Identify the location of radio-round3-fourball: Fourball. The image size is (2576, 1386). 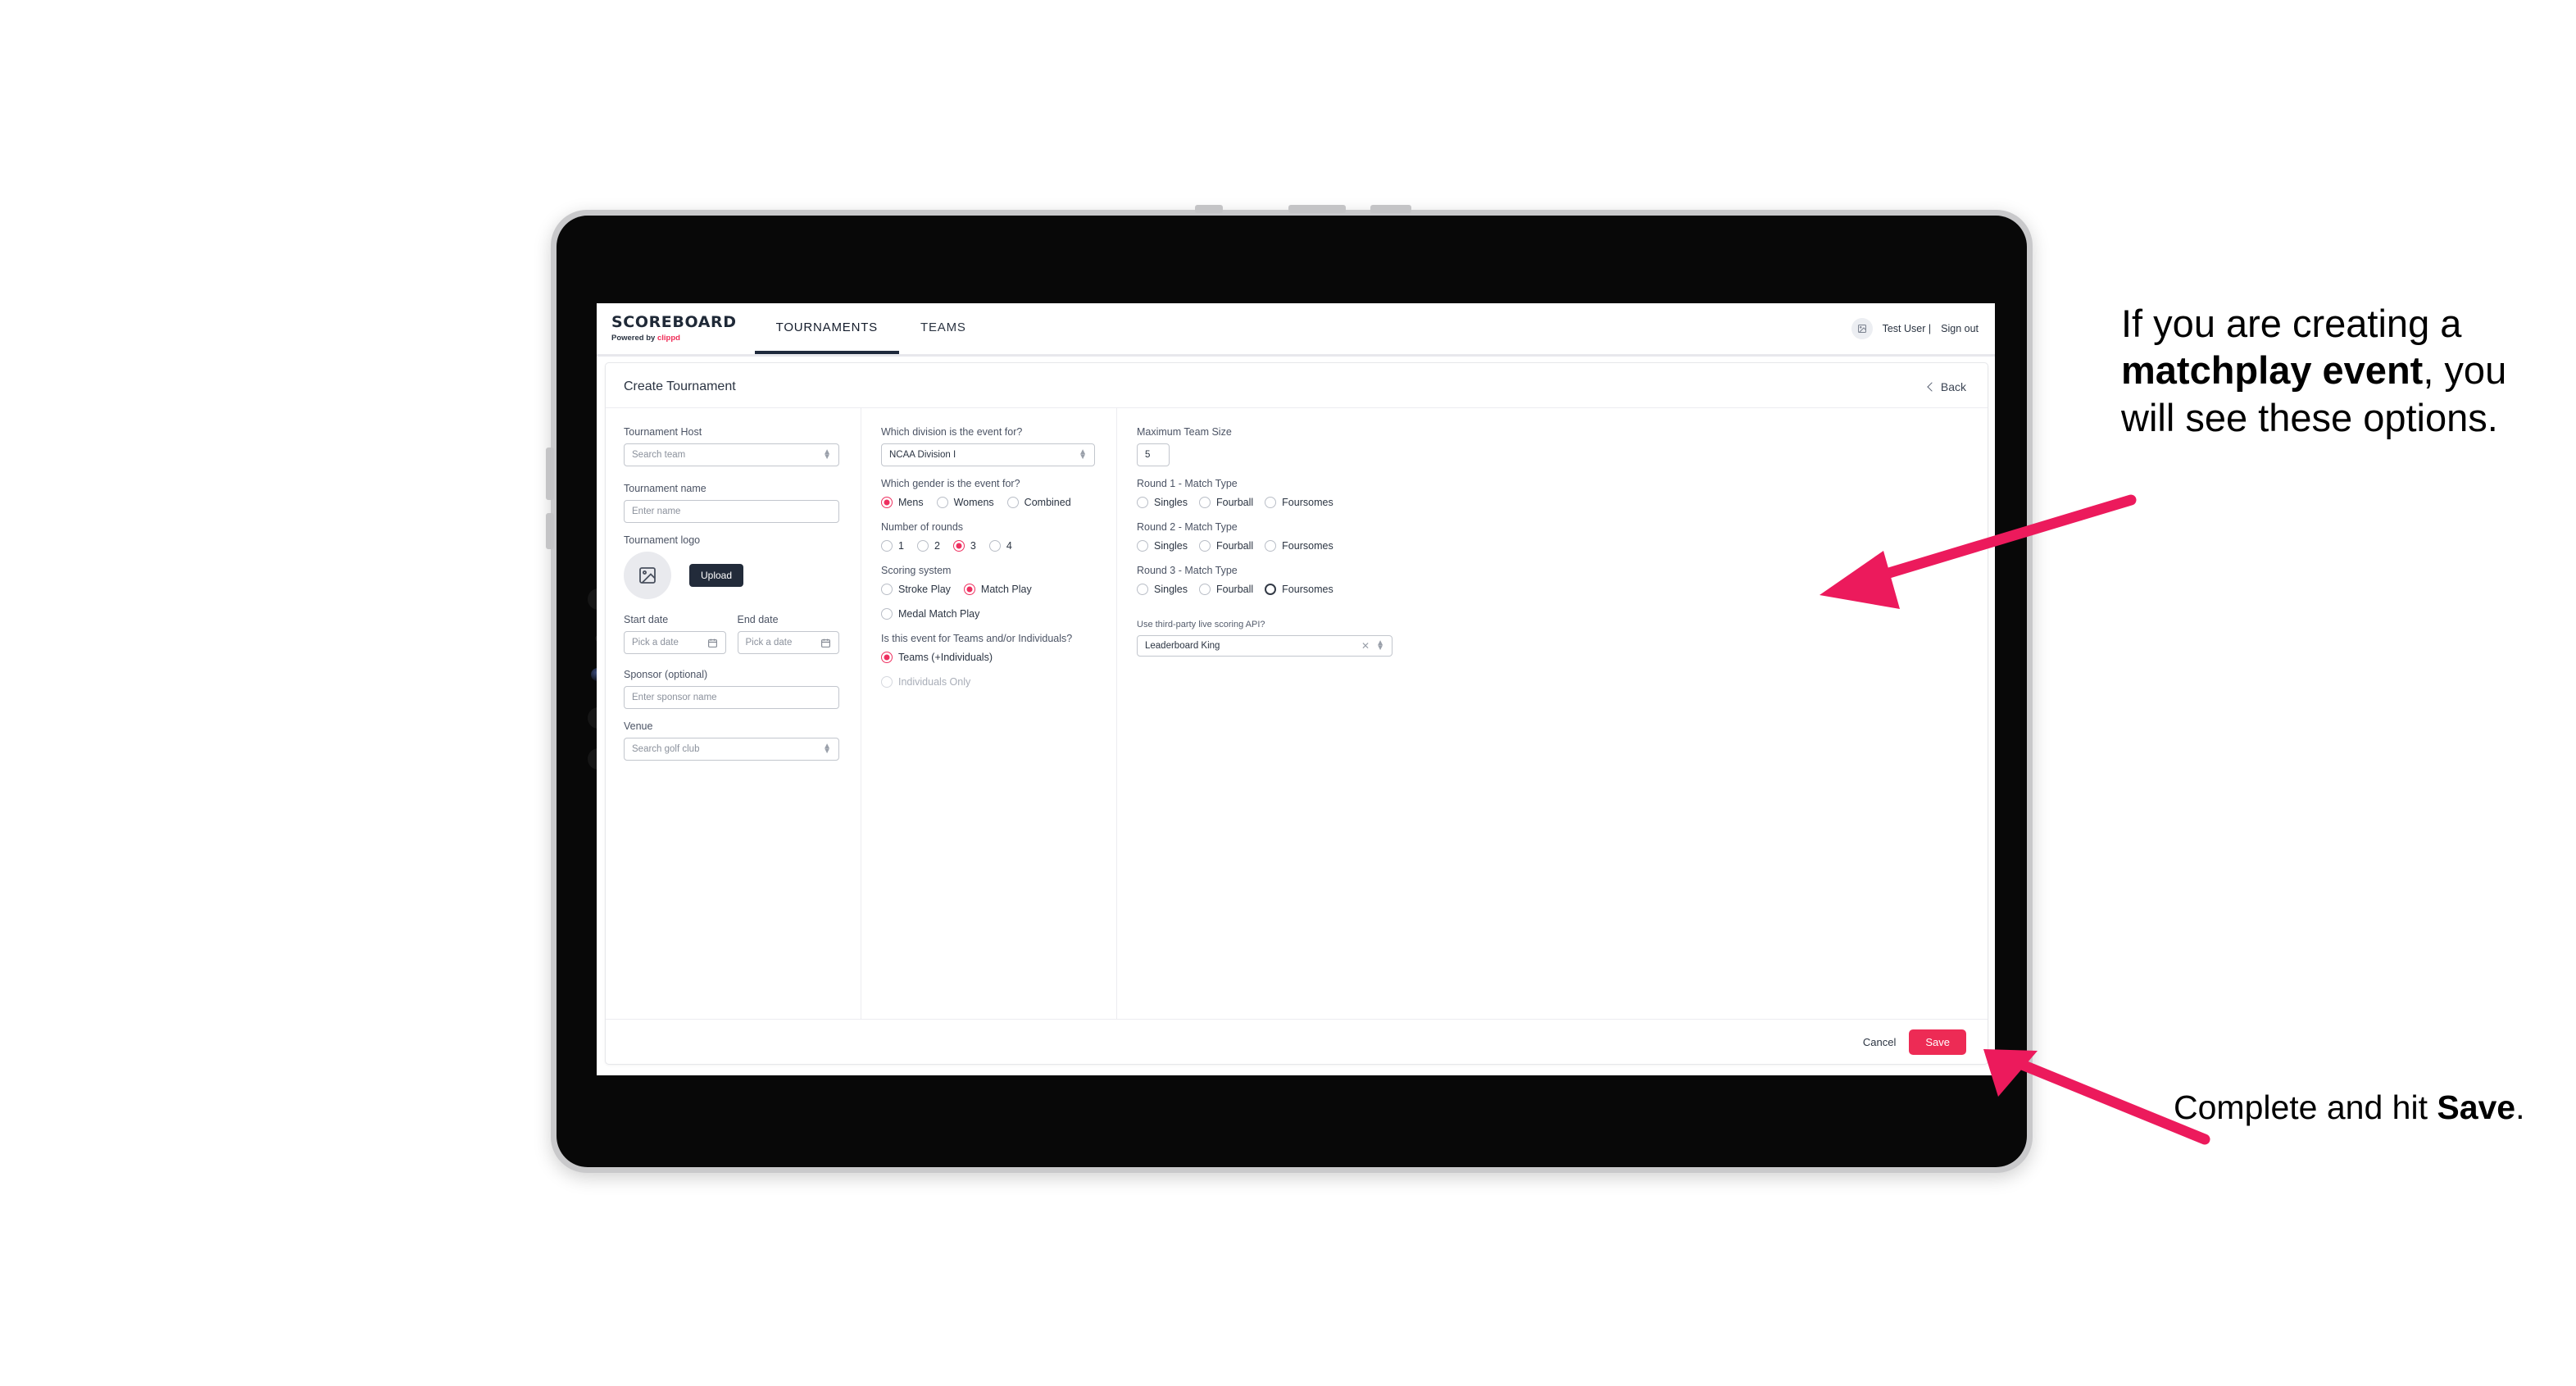
(1226, 589).